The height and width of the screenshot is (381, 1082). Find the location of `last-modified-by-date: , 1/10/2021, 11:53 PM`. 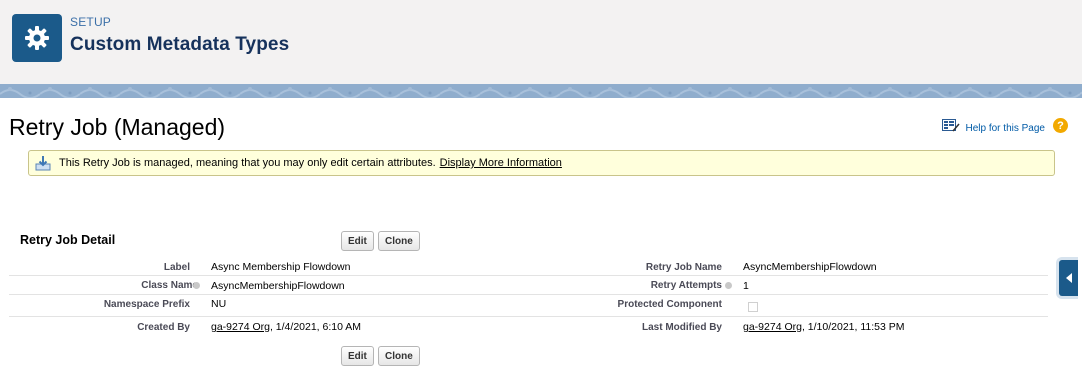

last-modified-by-date: , 1/10/2021, 11:53 PM is located at coordinates (853, 327).